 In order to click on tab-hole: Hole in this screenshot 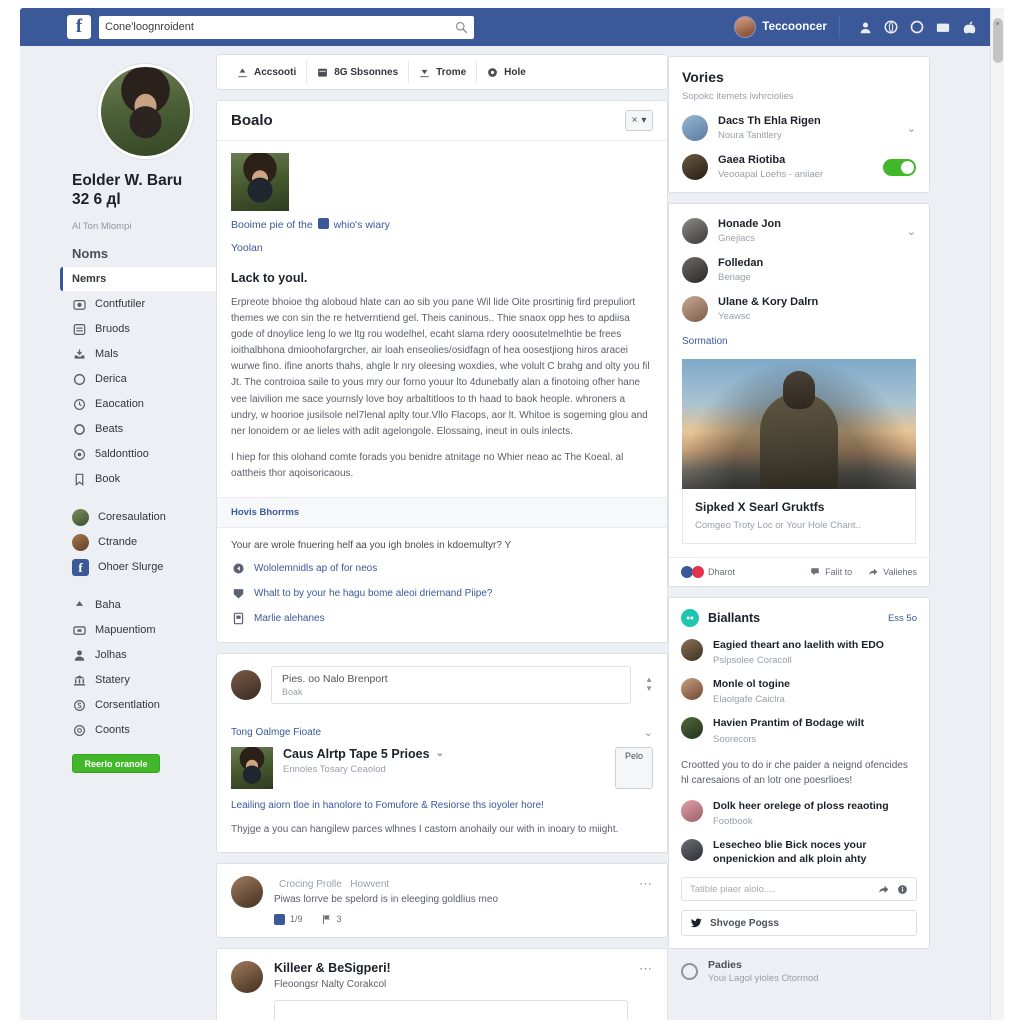, I will do `click(506, 72)`.